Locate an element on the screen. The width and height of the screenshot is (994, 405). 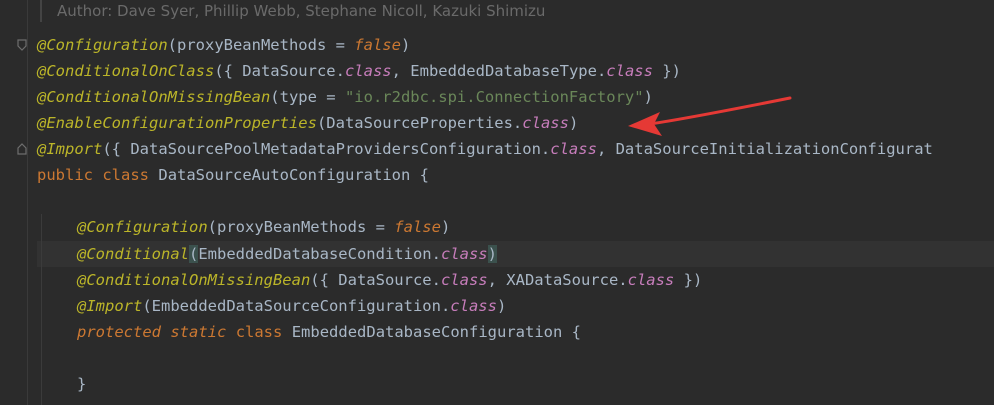
fold-end-icon is located at coordinates (22, 149).